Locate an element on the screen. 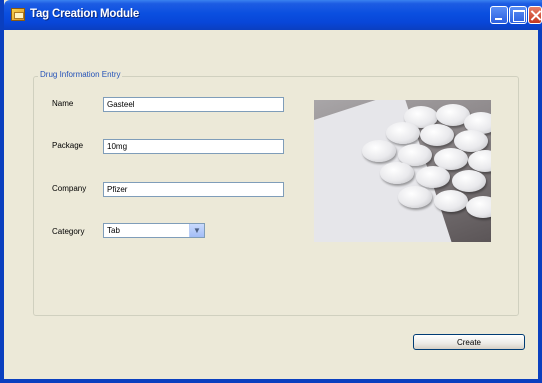 Image resolution: width=542 pixels, height=383 pixels. company-label: Company is located at coordinates (69, 188).